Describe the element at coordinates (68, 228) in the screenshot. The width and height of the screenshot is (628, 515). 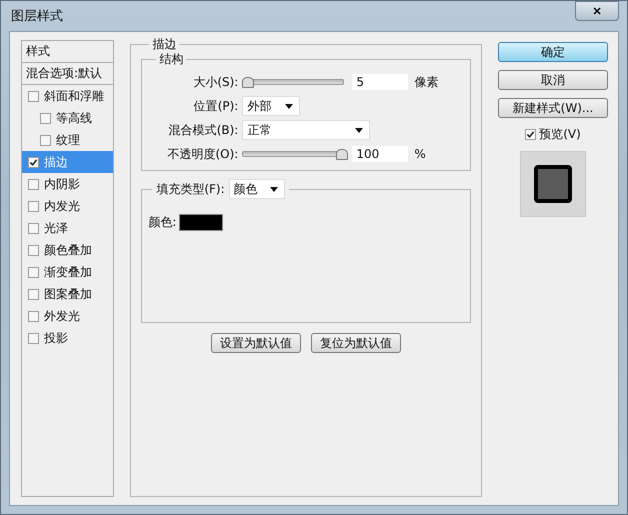
I see `list-item: 光泽` at that location.